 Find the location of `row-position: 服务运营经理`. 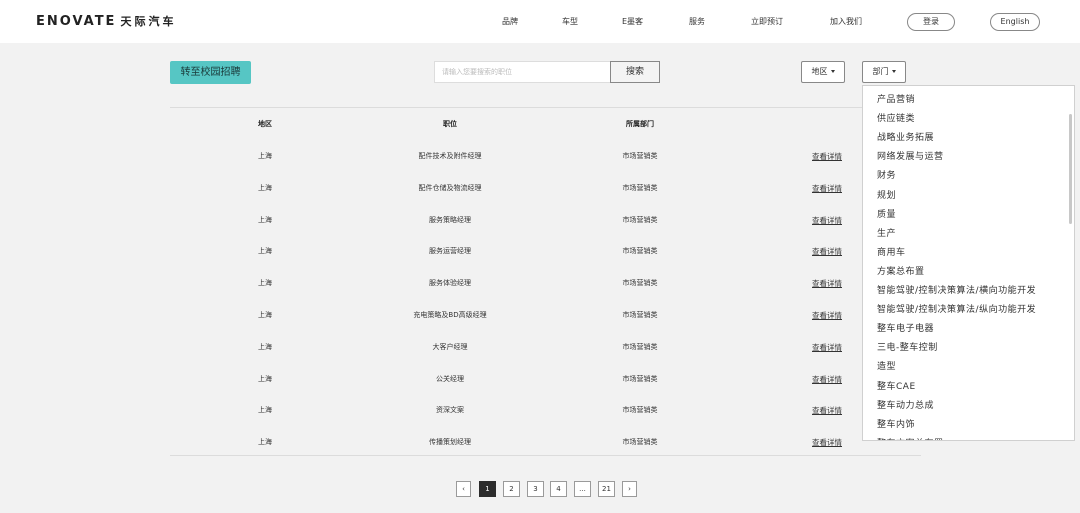

row-position: 服务运营经理 is located at coordinates (450, 251).